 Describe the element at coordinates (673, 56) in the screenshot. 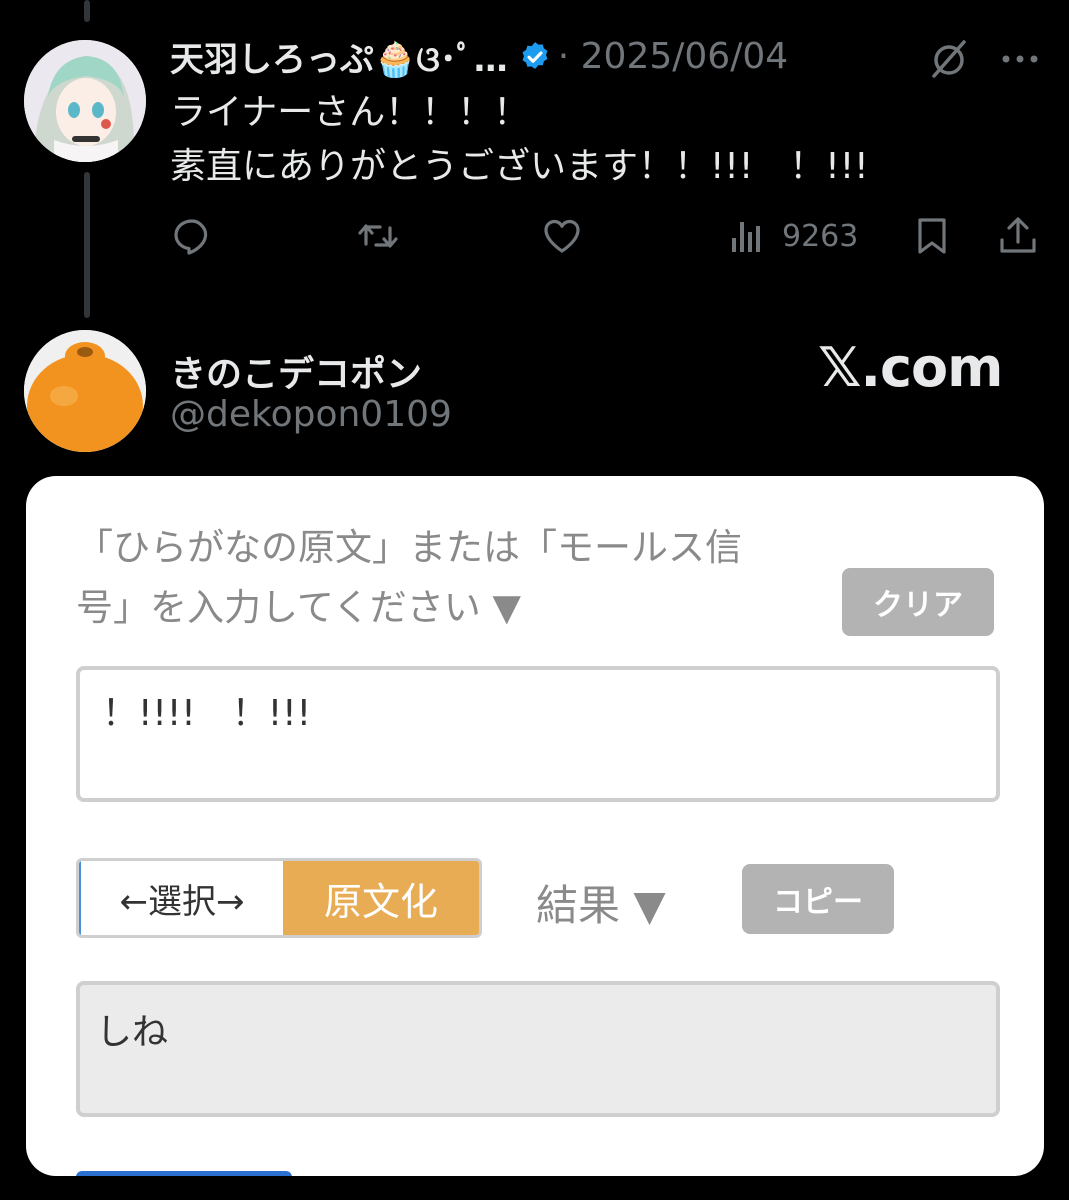

I see `tweet-date: · 2025/06/04` at that location.